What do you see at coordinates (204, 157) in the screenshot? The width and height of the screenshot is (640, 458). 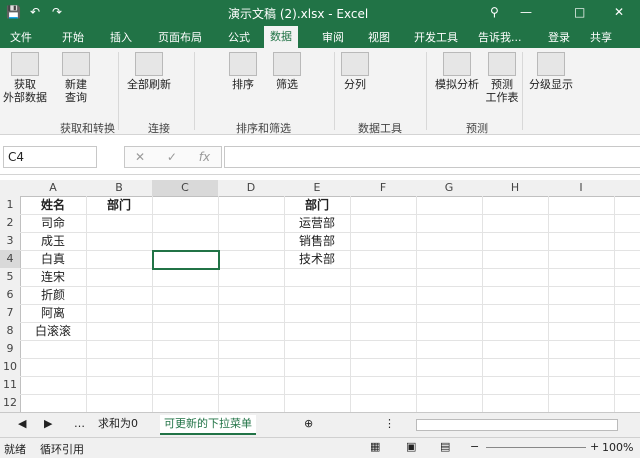 I see `insert-function-icon: fx` at bounding box center [204, 157].